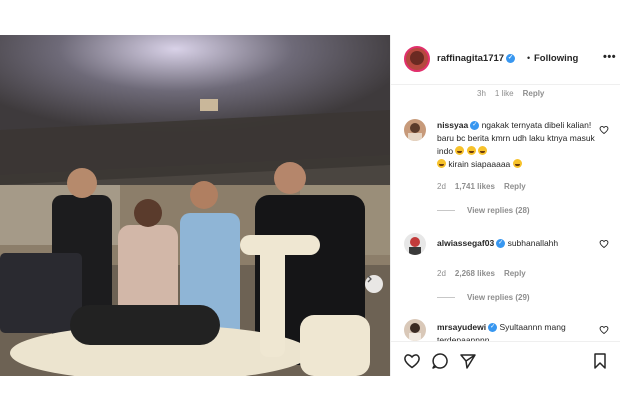 Image resolution: width=620 pixels, height=413 pixels. What do you see at coordinates (461, 327) in the screenshot?
I see `comment-username: mrsayudewi` at bounding box center [461, 327].